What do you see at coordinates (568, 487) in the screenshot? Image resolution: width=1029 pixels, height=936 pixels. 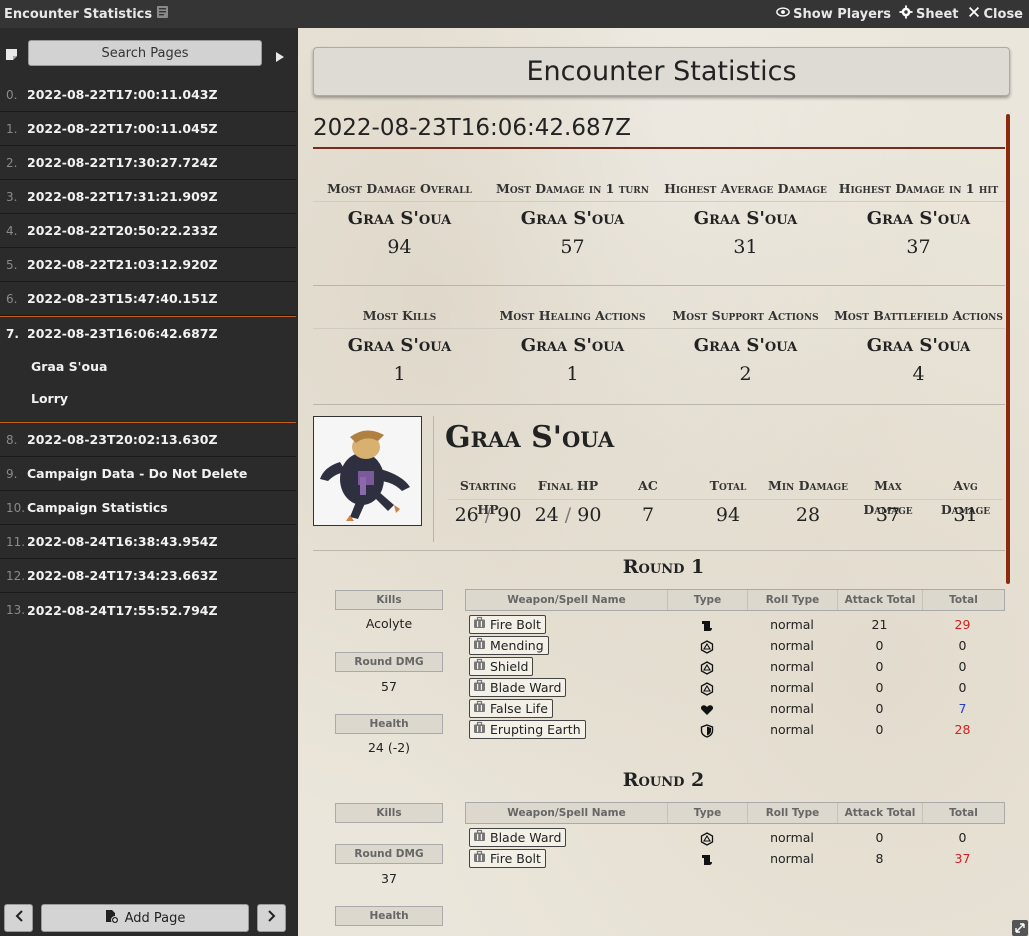 I see `stat-label: Final HP` at bounding box center [568, 487].